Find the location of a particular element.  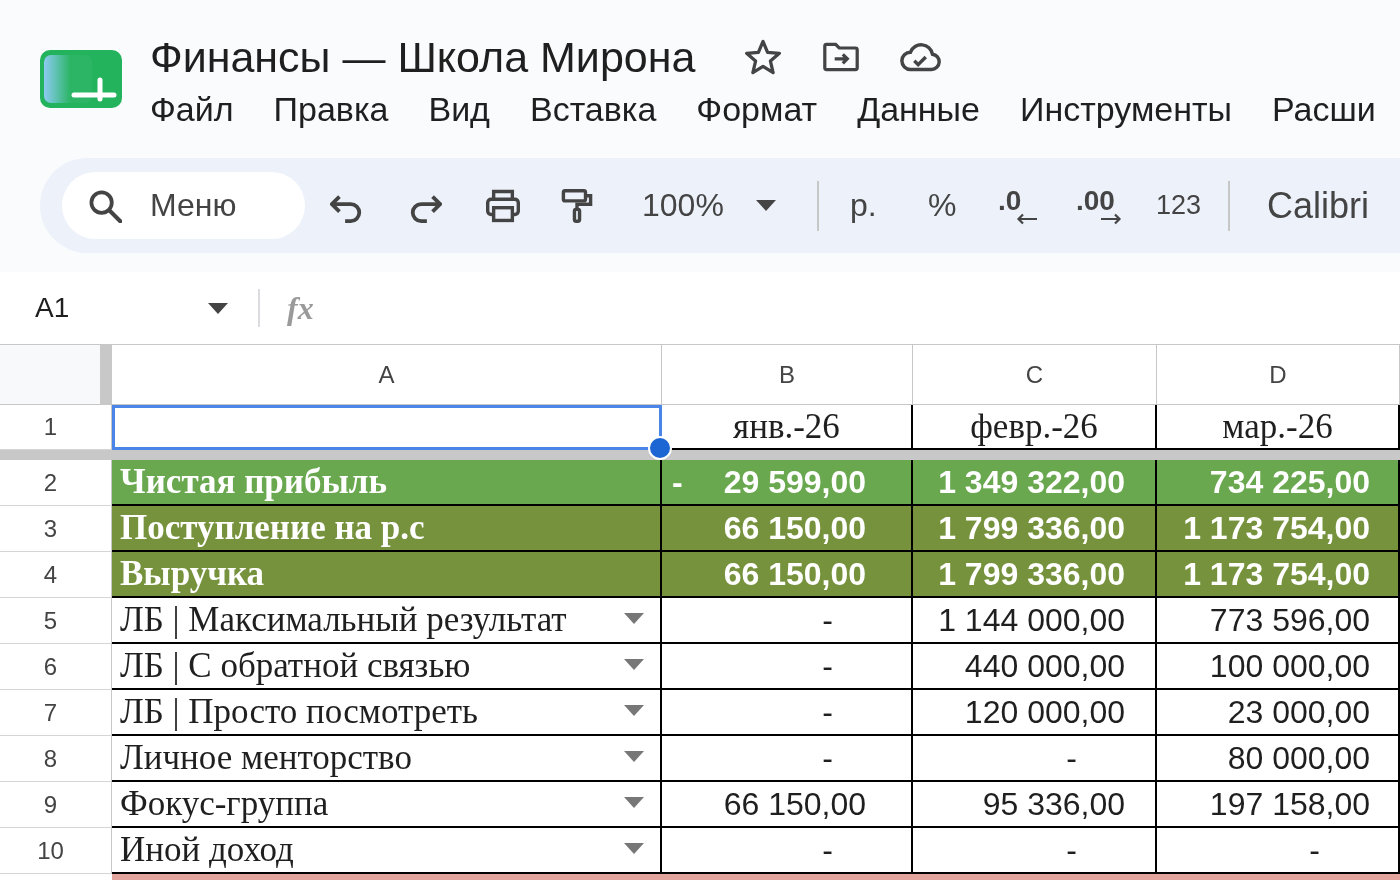

row-label: Фокус-группа is located at coordinates (224, 804).